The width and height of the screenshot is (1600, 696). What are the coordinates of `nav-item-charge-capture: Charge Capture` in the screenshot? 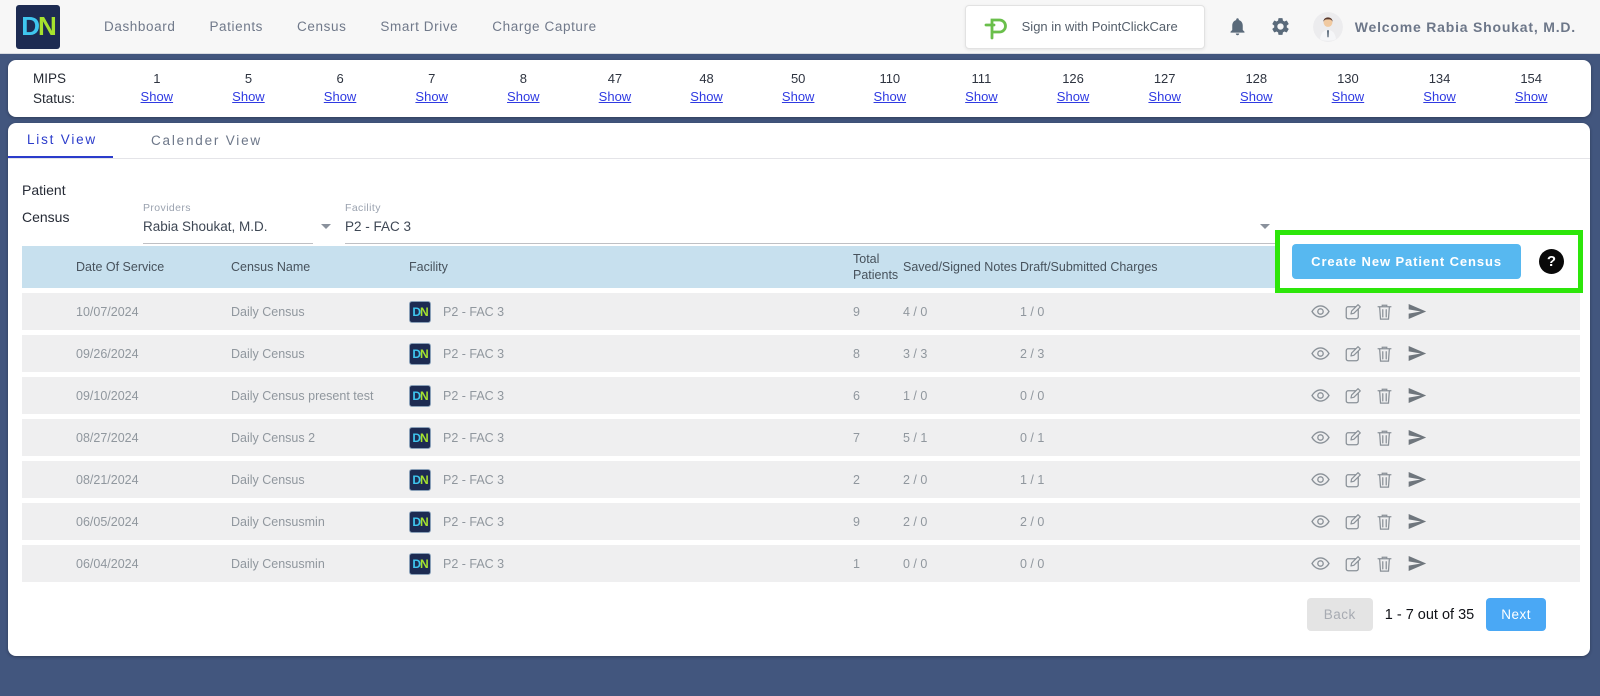 It's located at (544, 26).